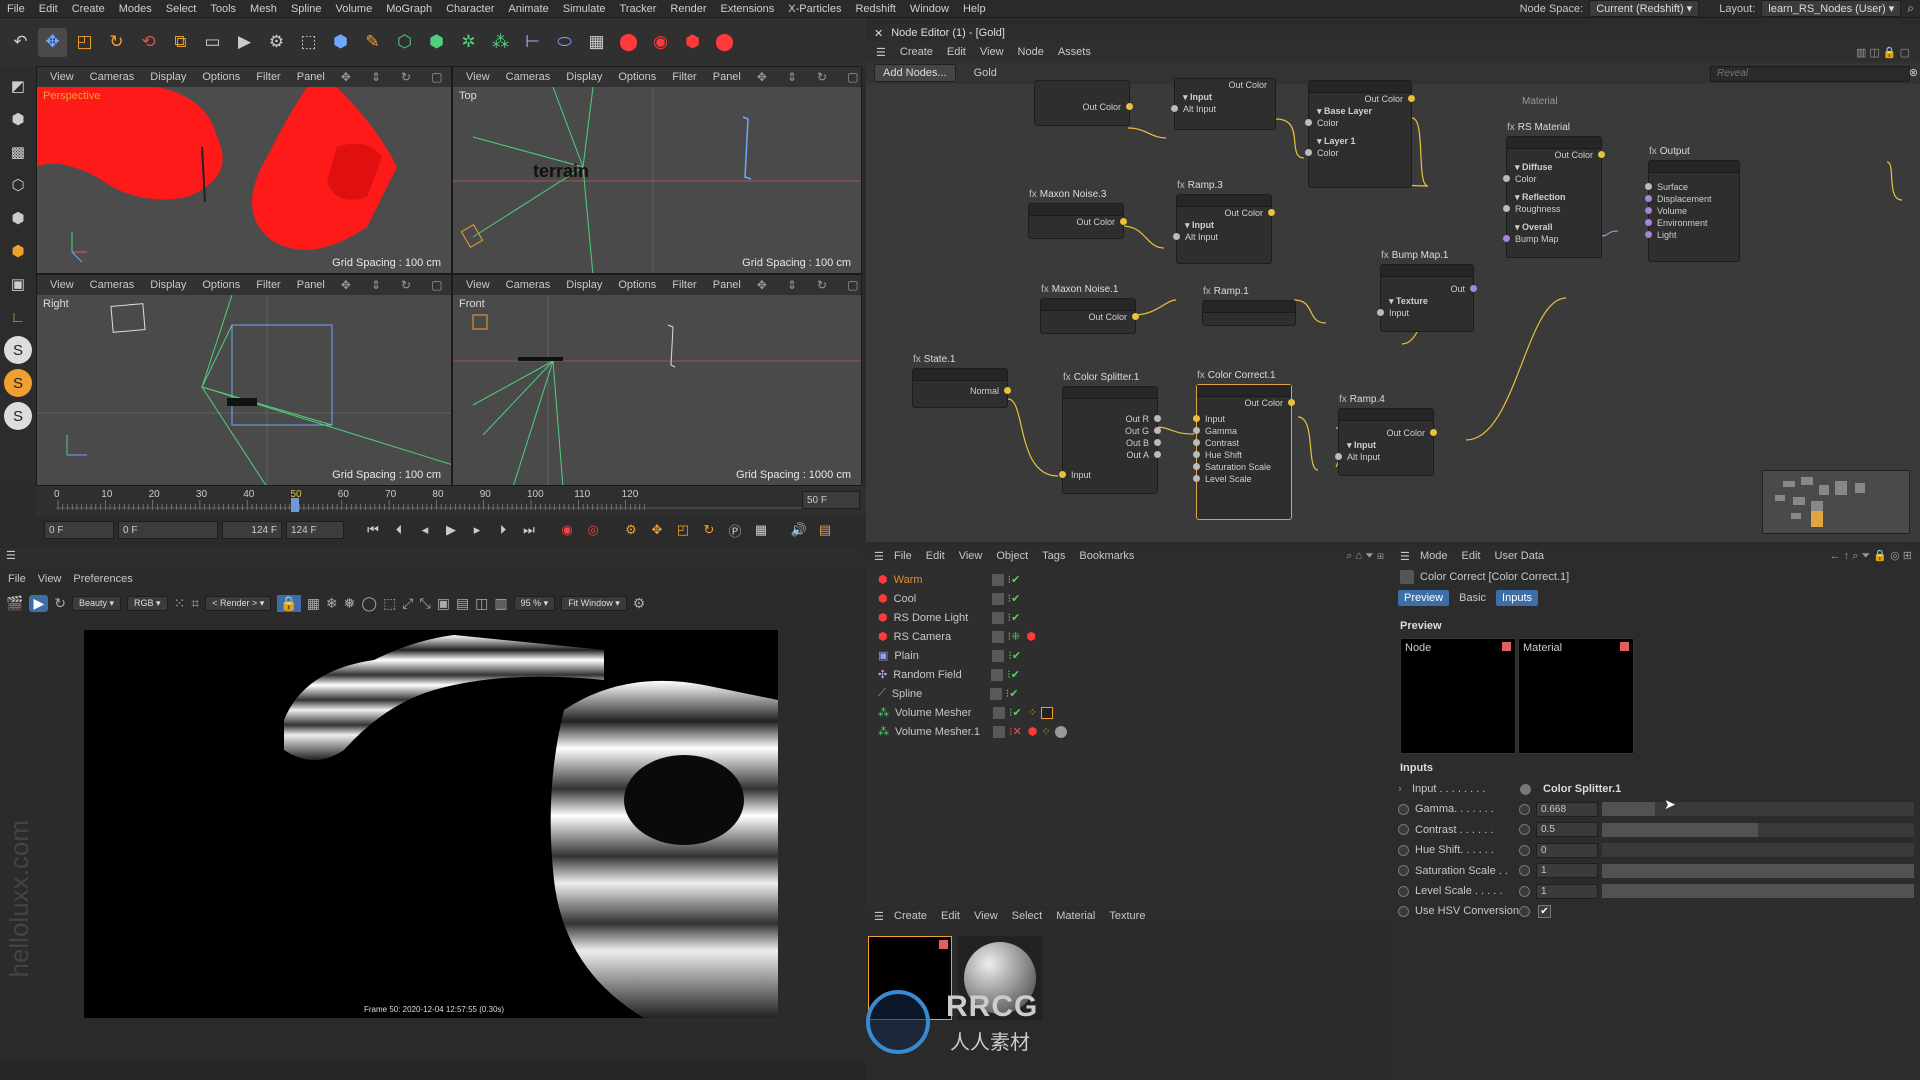  Describe the element at coordinates (308, 42) in the screenshot. I see `select-tool-icon: ⬚` at that location.